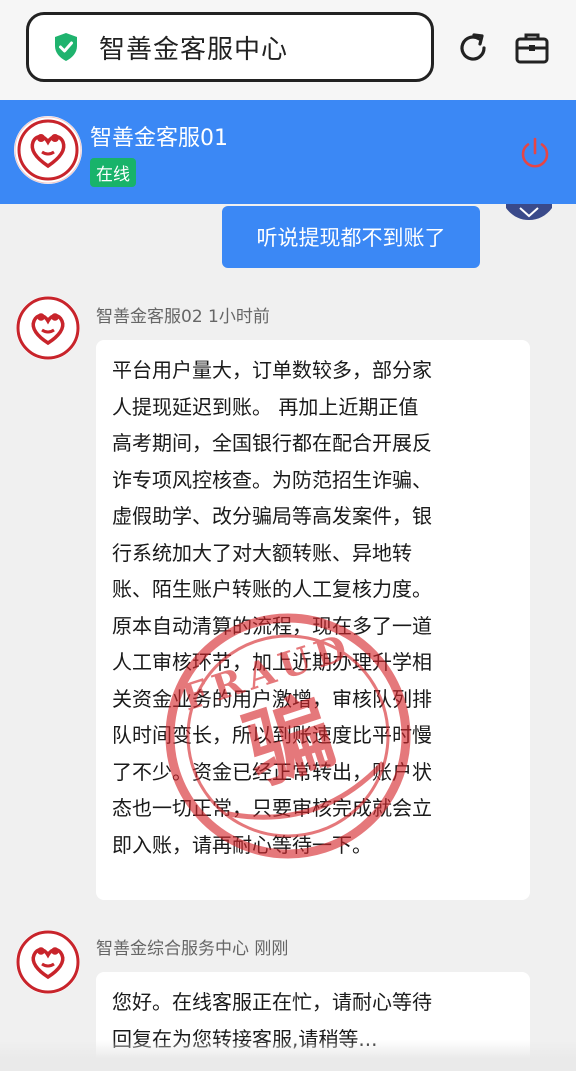  Describe the element at coordinates (113, 172) in the screenshot. I see `status-badge: 在线` at that location.